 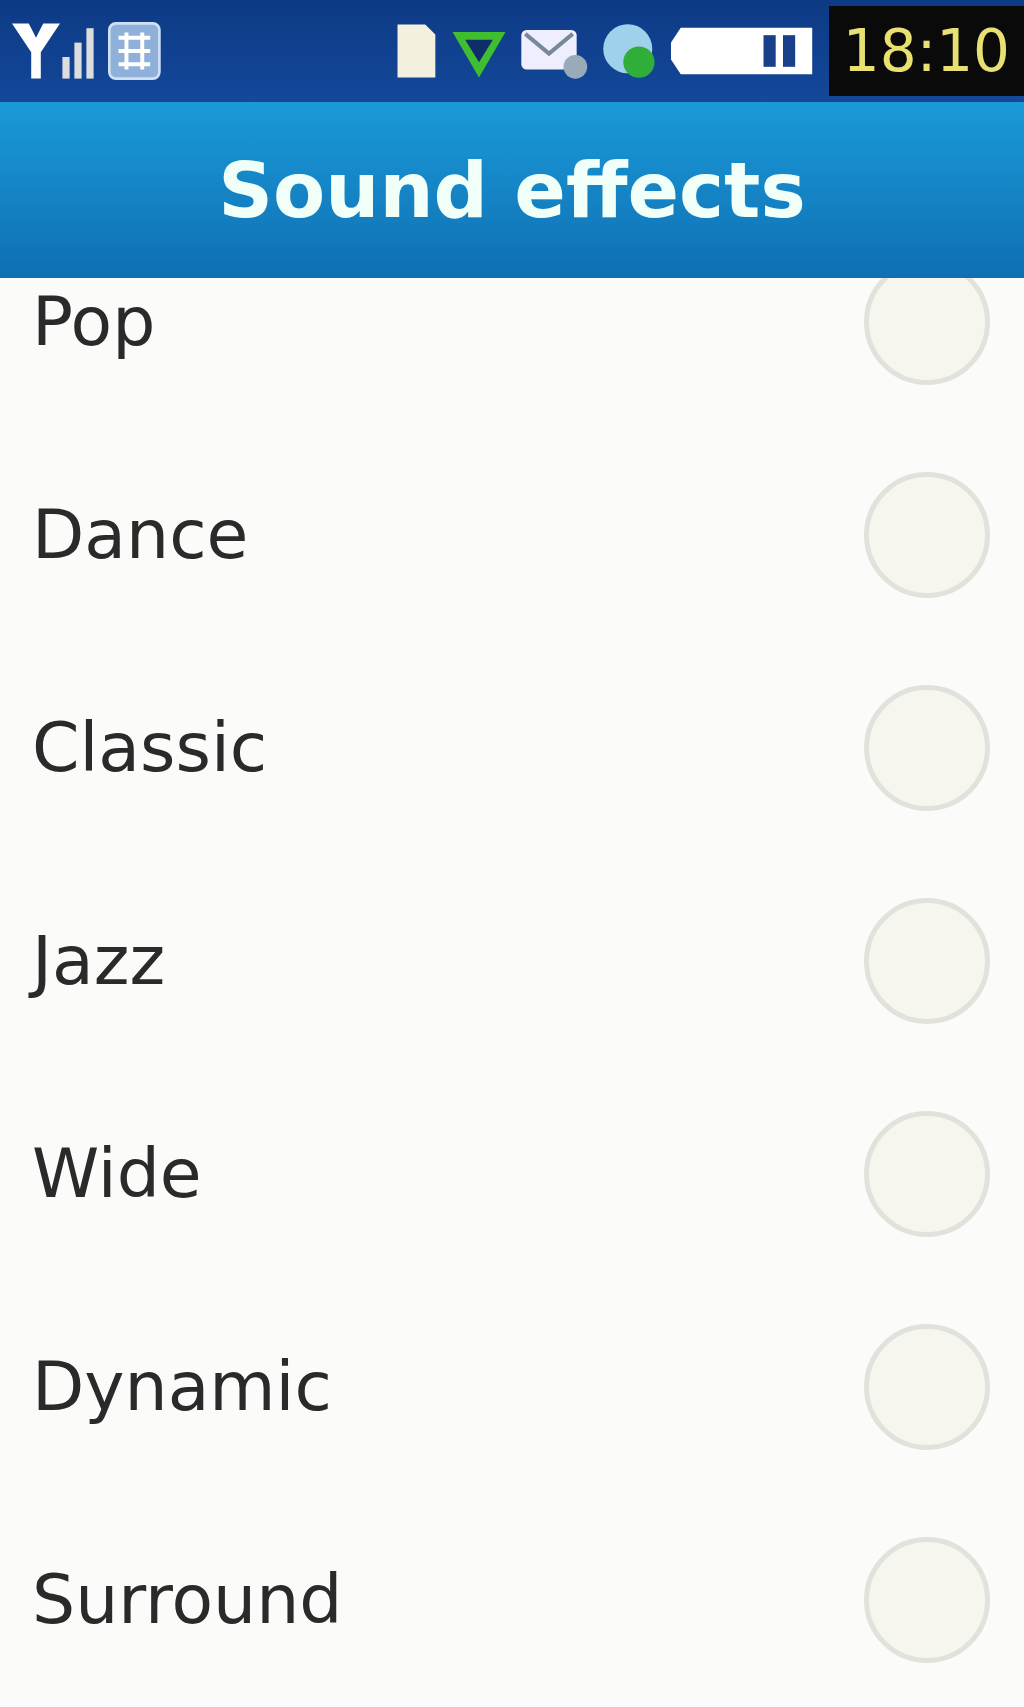 What do you see at coordinates (94, 321) in the screenshot?
I see `option-label: Pop` at bounding box center [94, 321].